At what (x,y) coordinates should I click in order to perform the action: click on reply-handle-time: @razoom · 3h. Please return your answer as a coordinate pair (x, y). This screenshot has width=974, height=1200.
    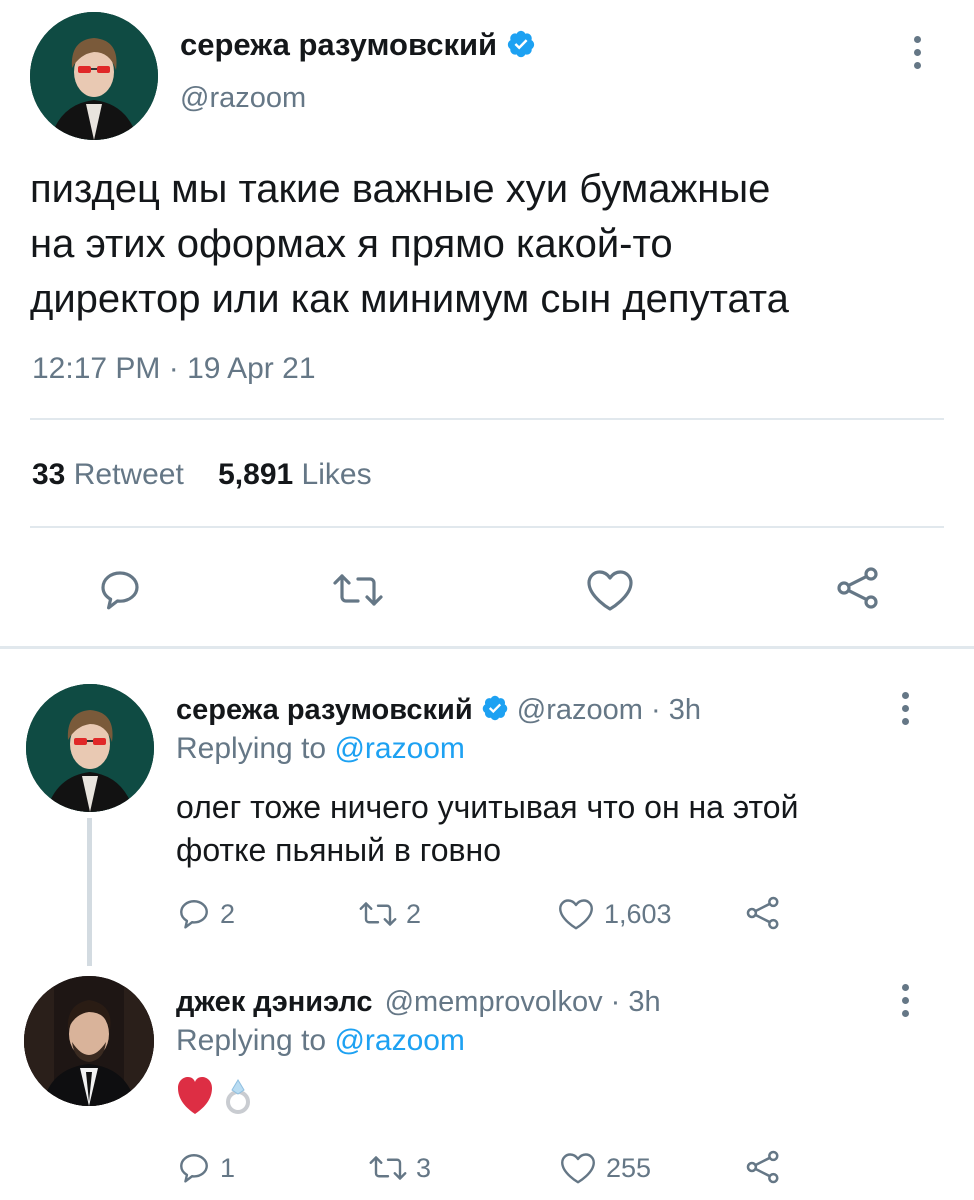
    Looking at the image, I should click on (608, 710).